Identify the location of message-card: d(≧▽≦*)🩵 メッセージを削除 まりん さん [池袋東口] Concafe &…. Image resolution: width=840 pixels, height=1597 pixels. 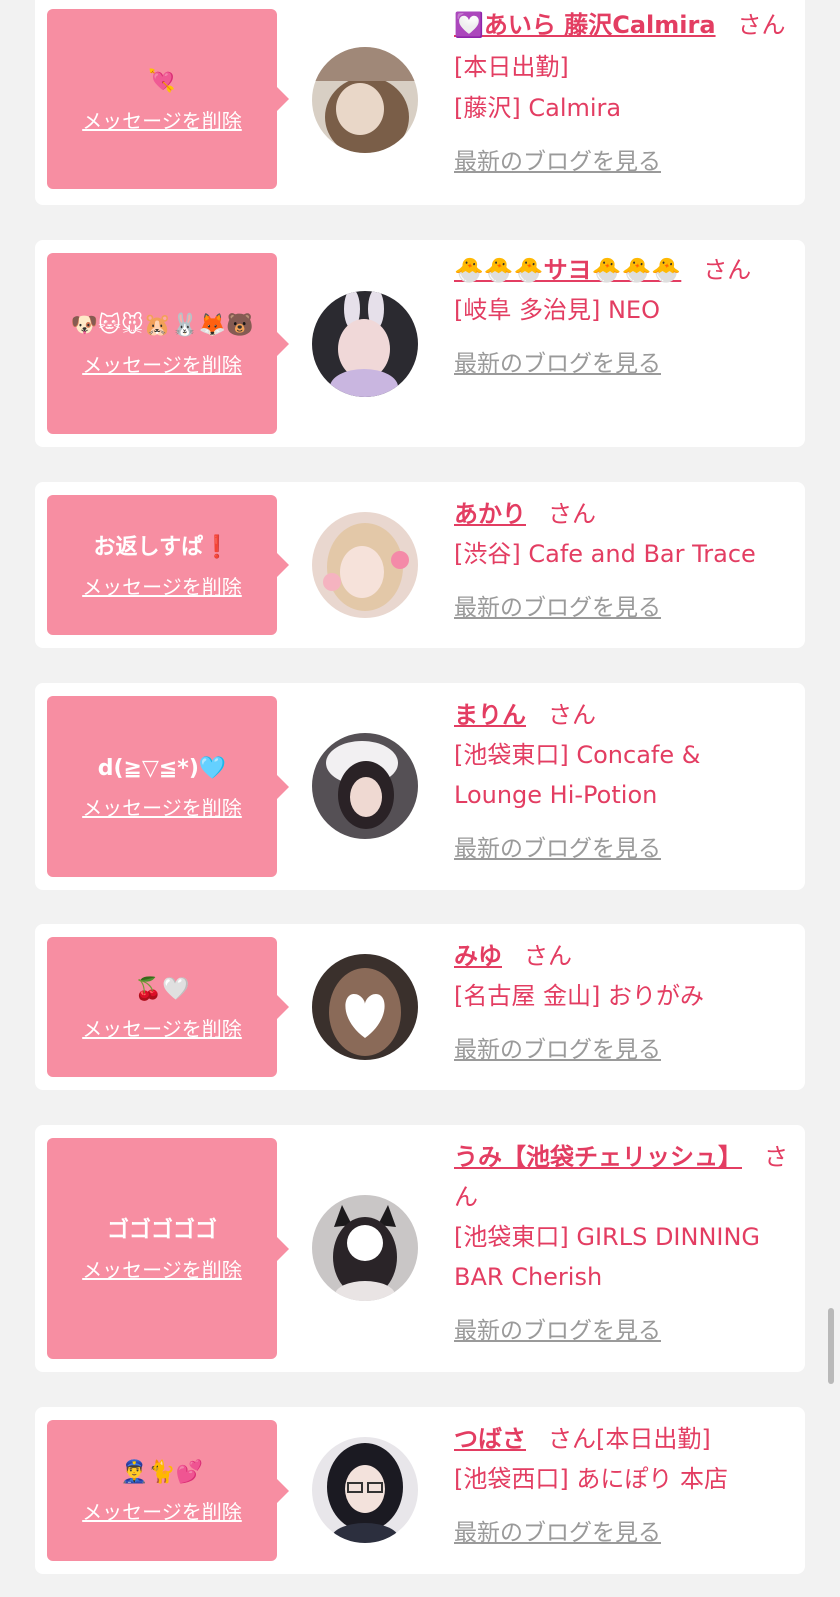
(420, 786).